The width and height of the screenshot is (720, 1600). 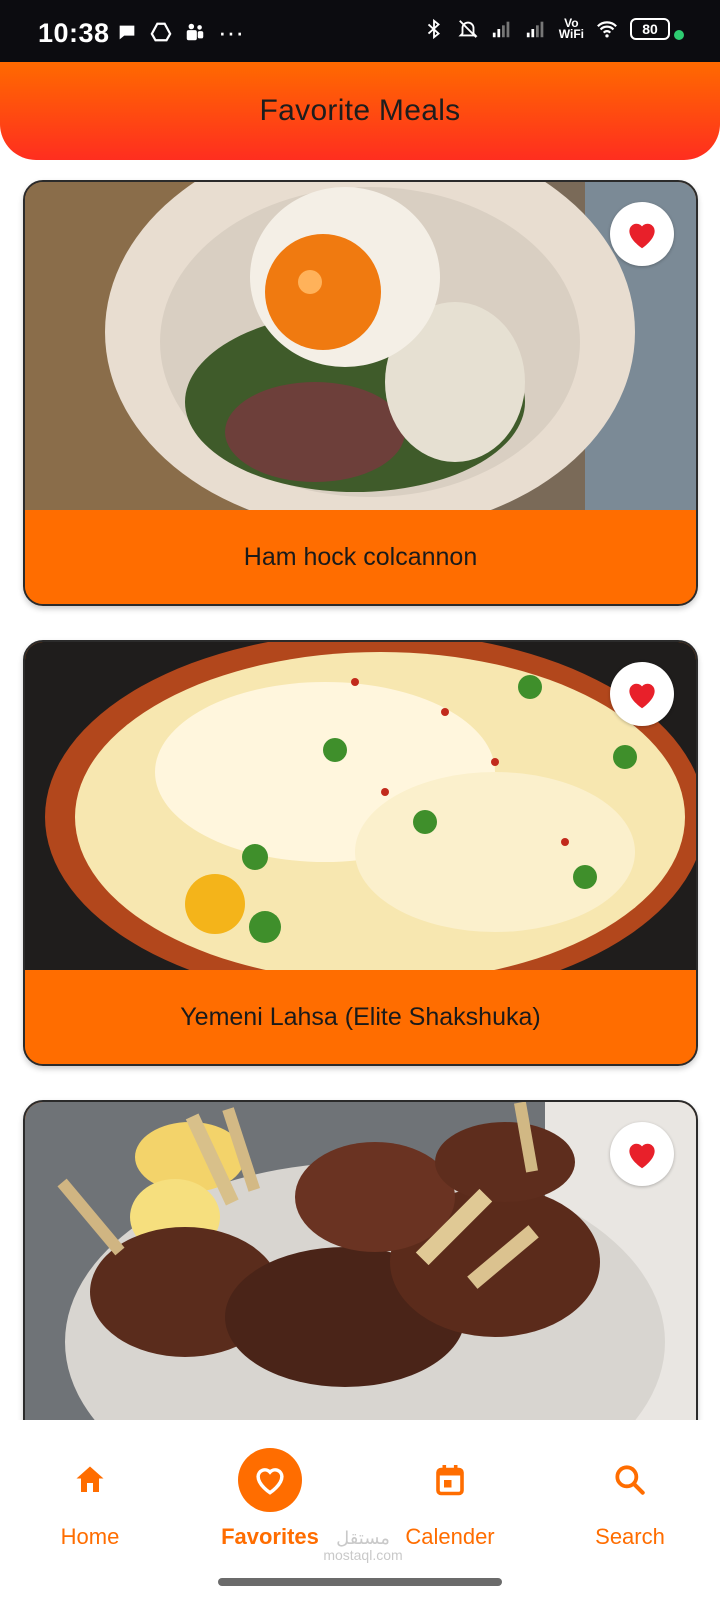 What do you see at coordinates (535, 29) in the screenshot?
I see `signal-2-icon` at bounding box center [535, 29].